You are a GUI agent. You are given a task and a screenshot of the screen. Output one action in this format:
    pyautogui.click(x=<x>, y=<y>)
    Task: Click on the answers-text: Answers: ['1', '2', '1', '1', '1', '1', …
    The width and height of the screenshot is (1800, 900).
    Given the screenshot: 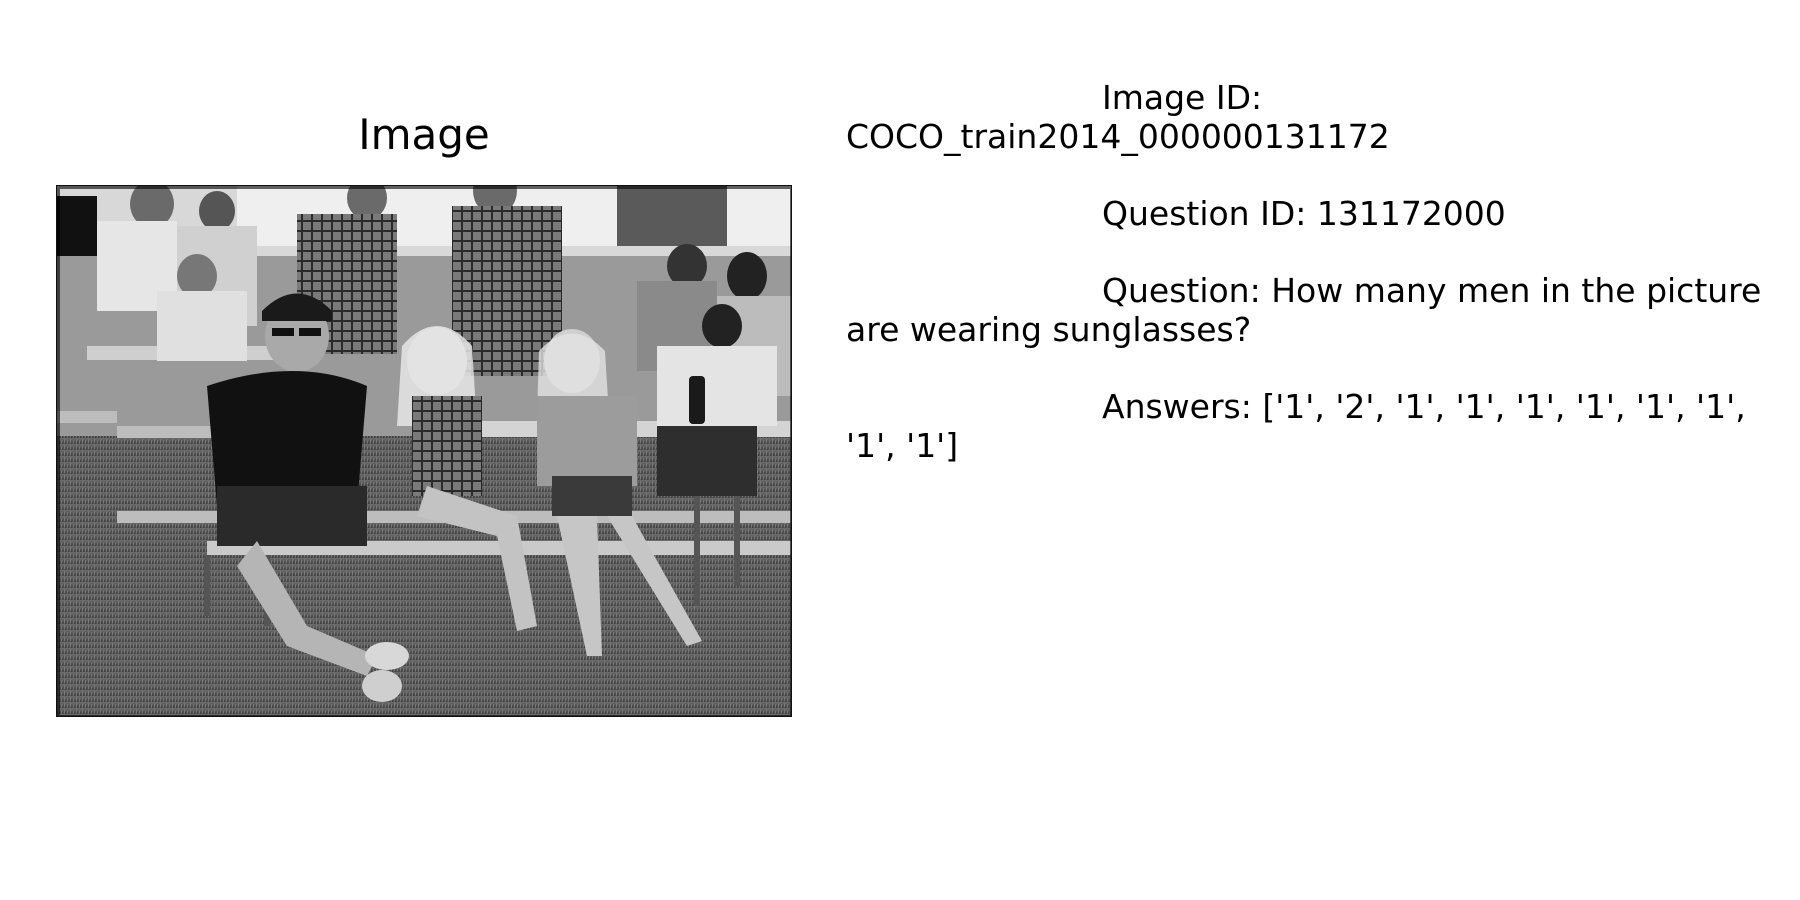 What is the action you would take?
    pyautogui.click(x=1301, y=426)
    